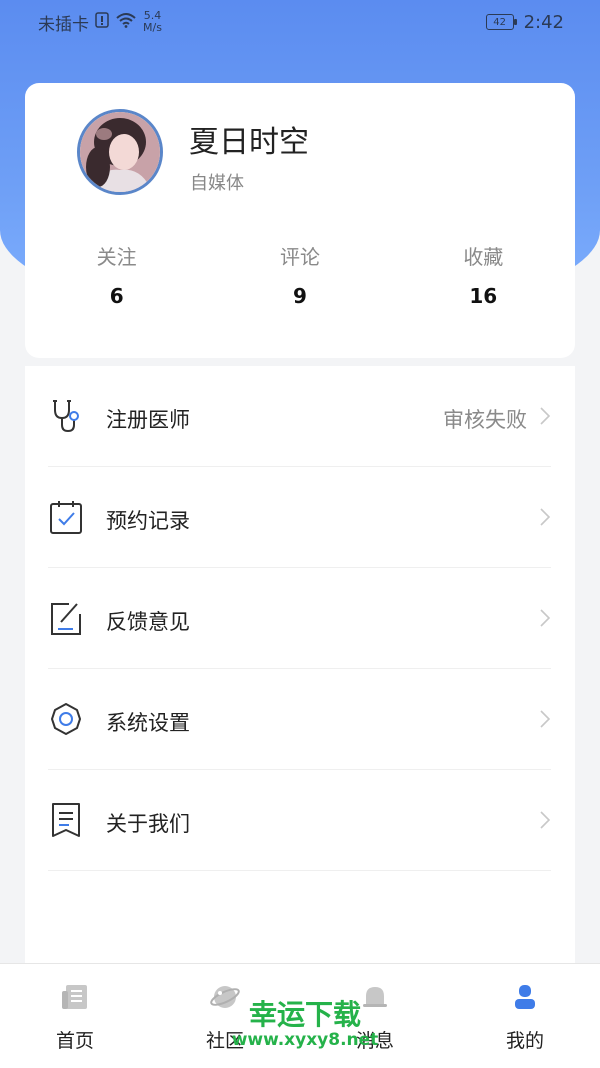  Describe the element at coordinates (300, 618) in the screenshot. I see `menu-item-feedback: 反馈意见` at that location.